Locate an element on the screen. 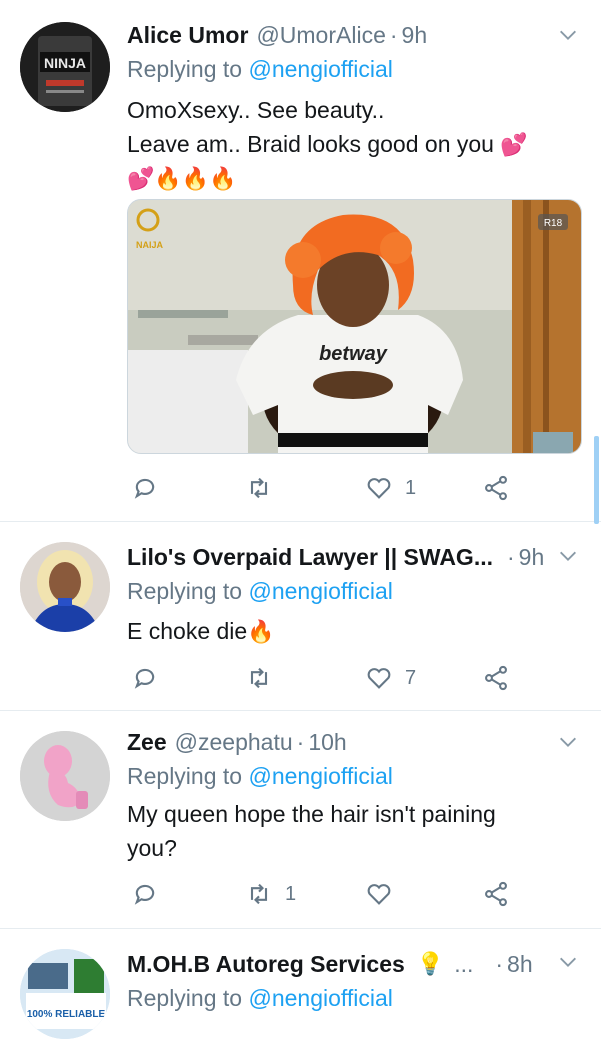 This screenshot has width=601, height=1039. avatar-image: 100% RELIABLE is located at coordinates (65, 994).